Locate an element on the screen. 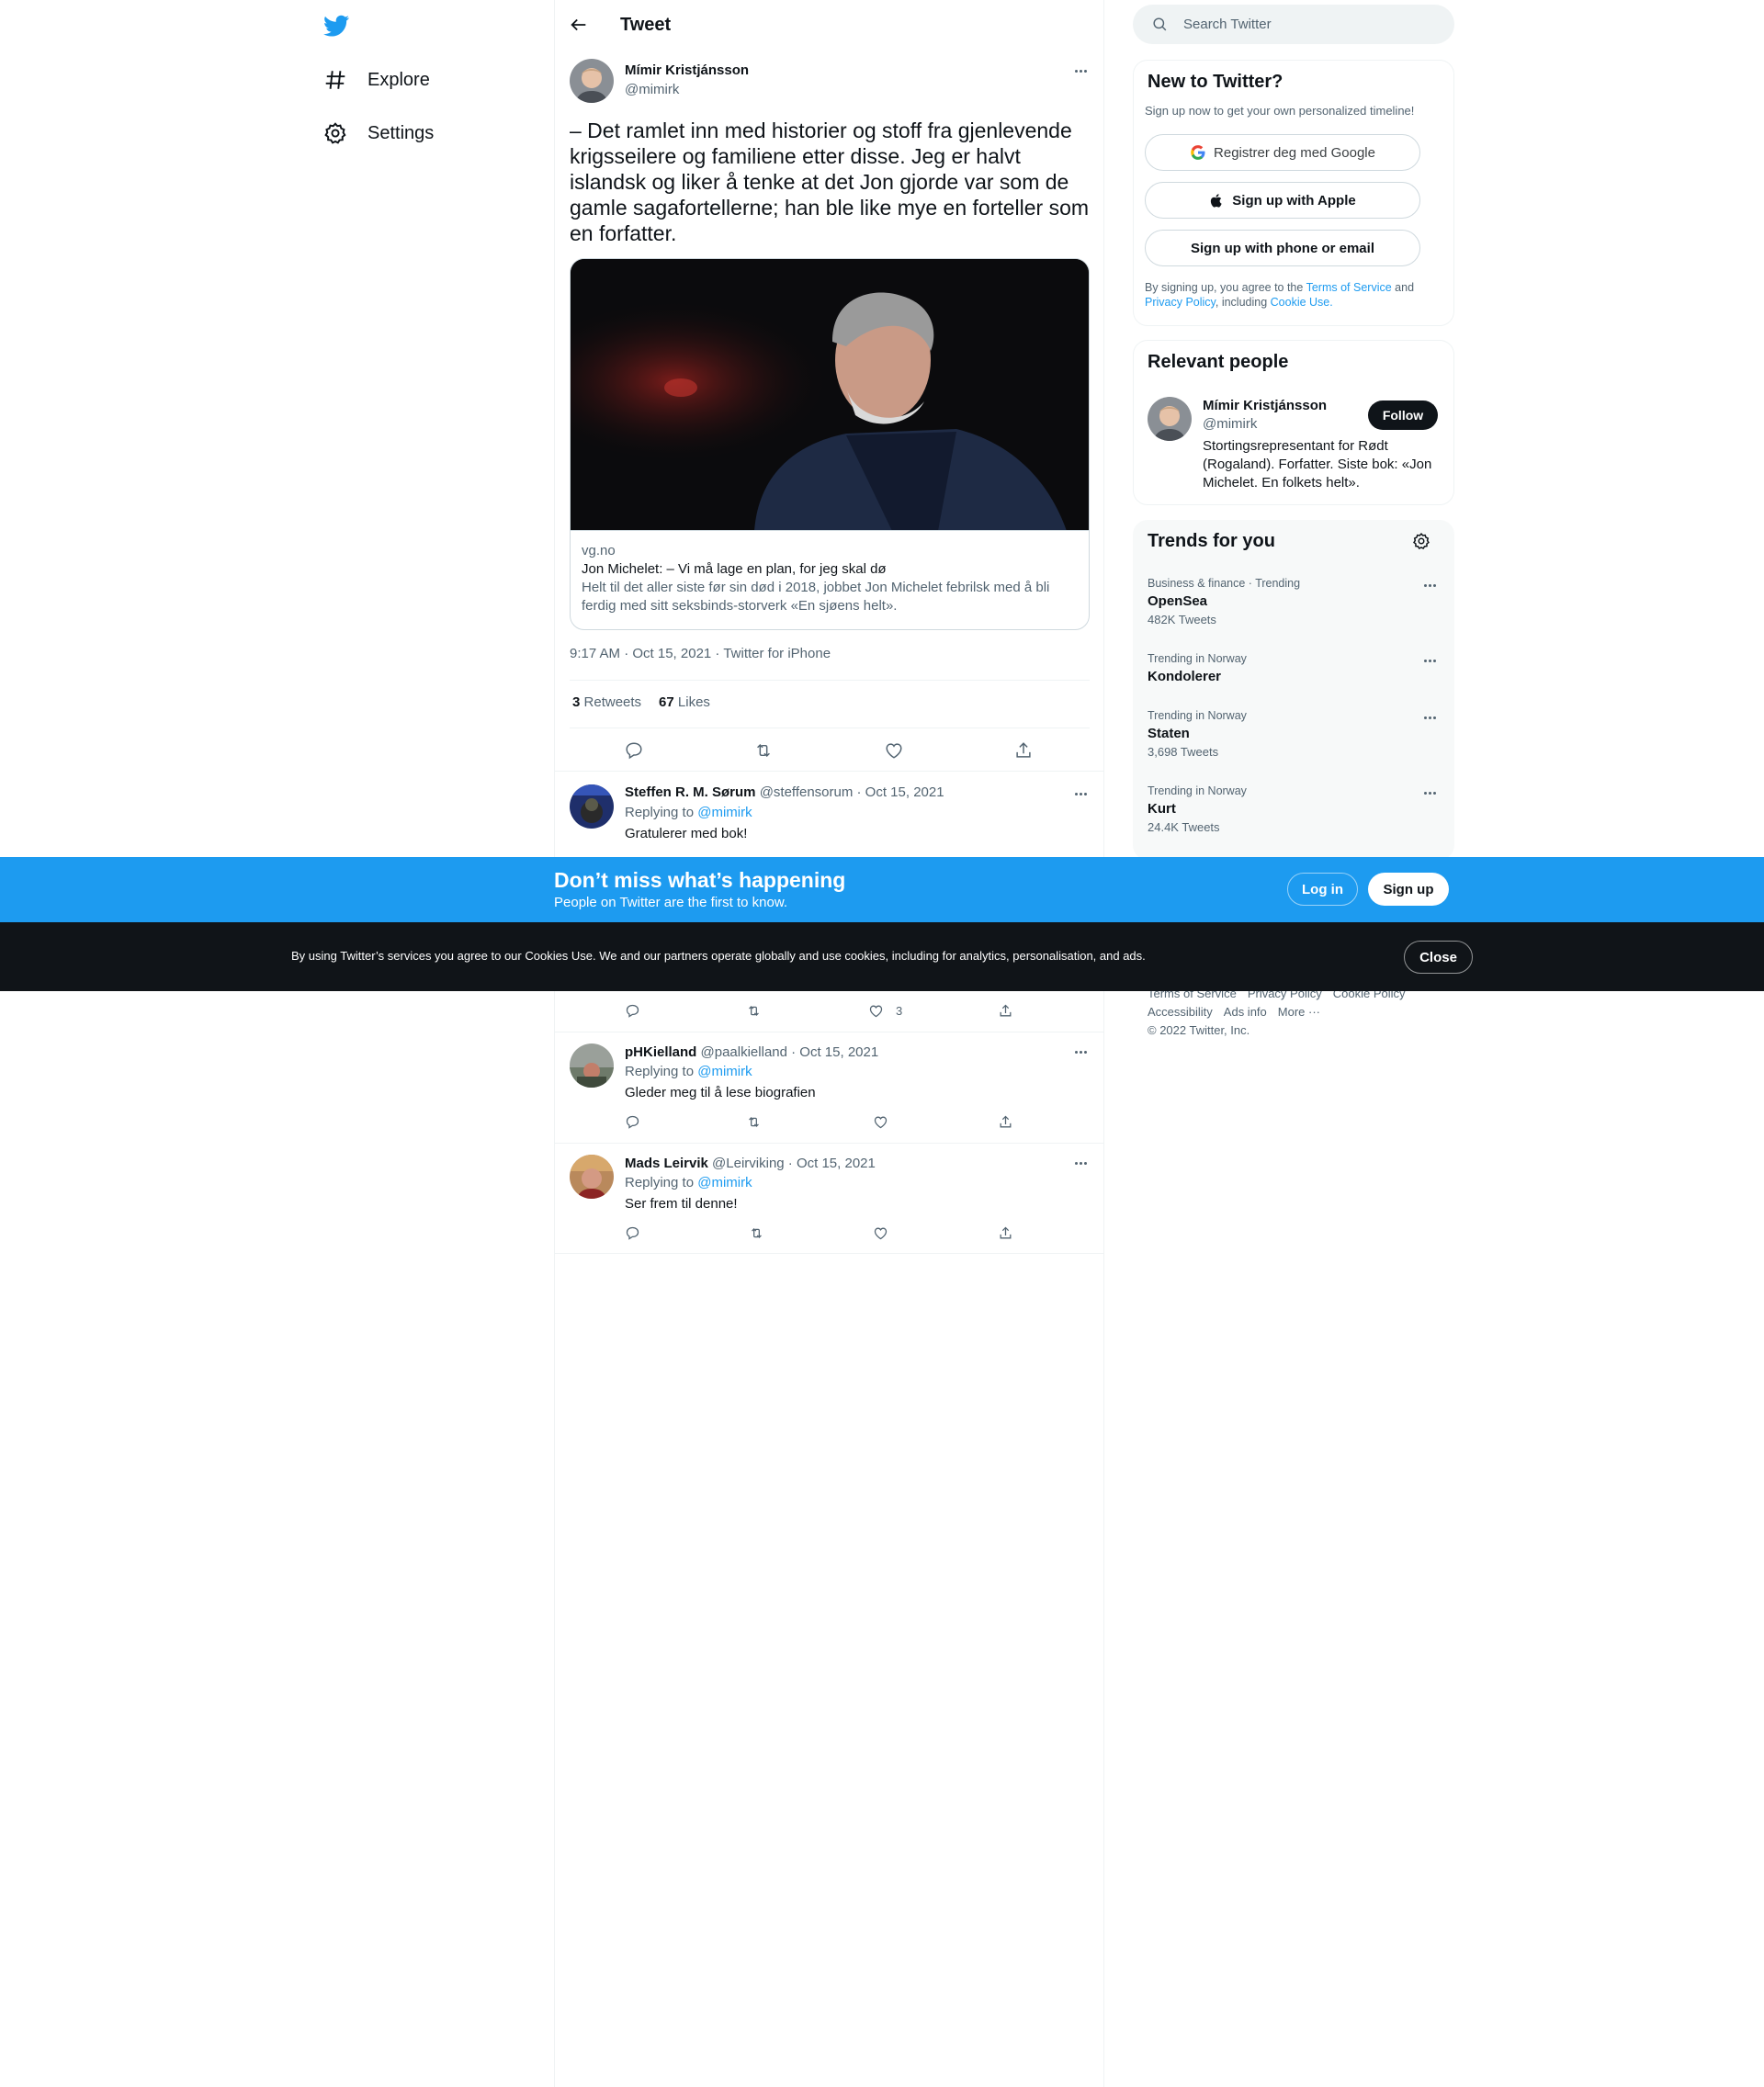 This screenshot has height=2087, width=1764. reply-text: Gleder meg til å lese biografien is located at coordinates (720, 1092).